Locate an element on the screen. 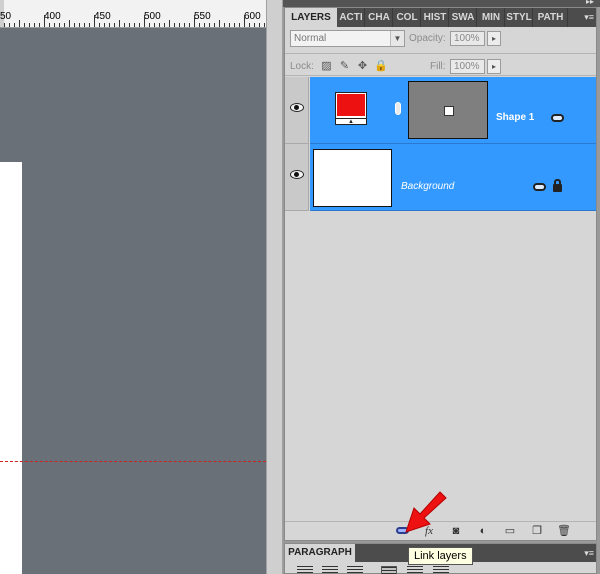 The height and width of the screenshot is (574, 600). shape-layer-thumbnail: ▲ is located at coordinates (351, 108).